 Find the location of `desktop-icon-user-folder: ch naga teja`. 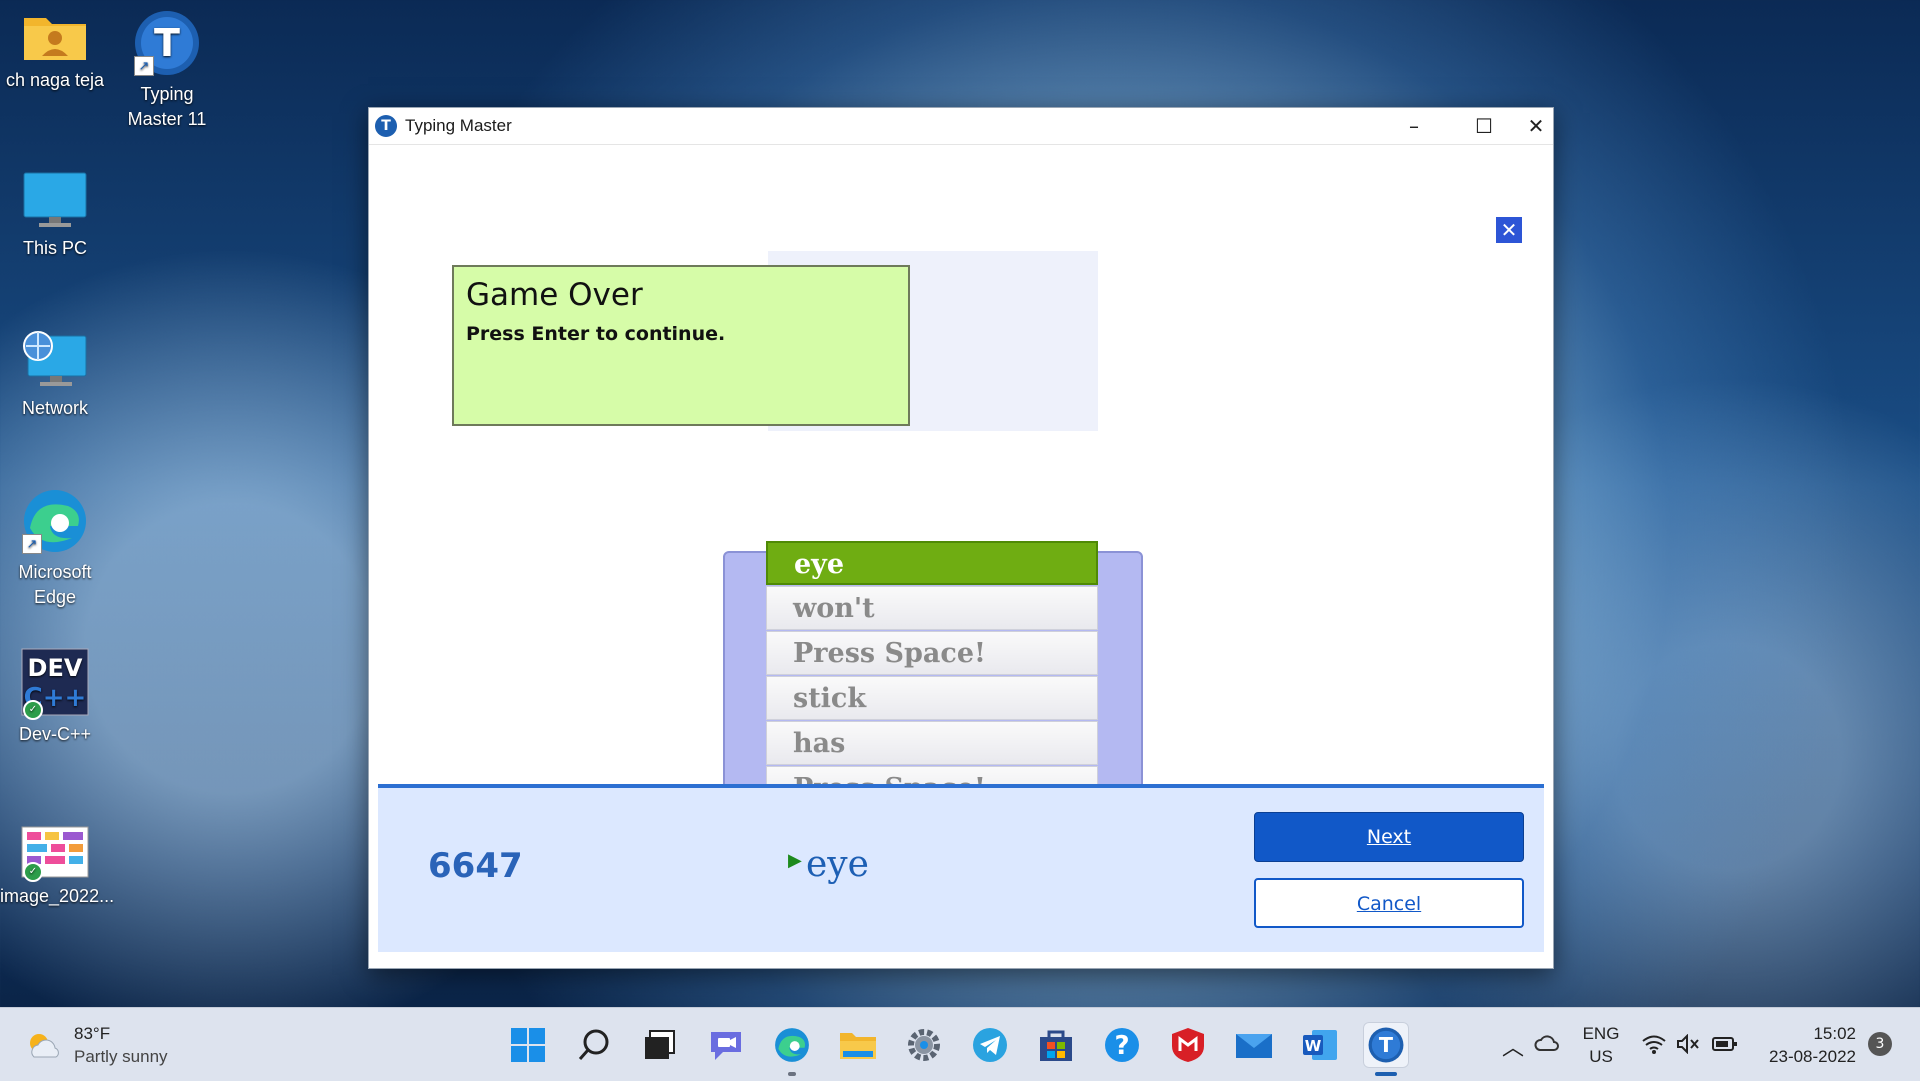

desktop-icon-user-folder: ch naga teja is located at coordinates (55, 51).